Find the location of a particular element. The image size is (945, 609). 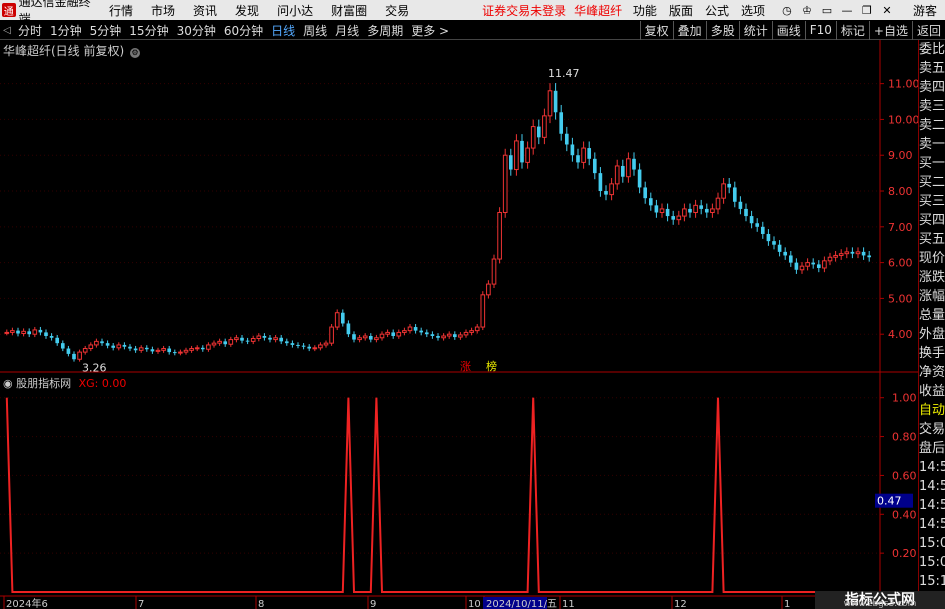

side-item: 换手 is located at coordinates (932, 353).